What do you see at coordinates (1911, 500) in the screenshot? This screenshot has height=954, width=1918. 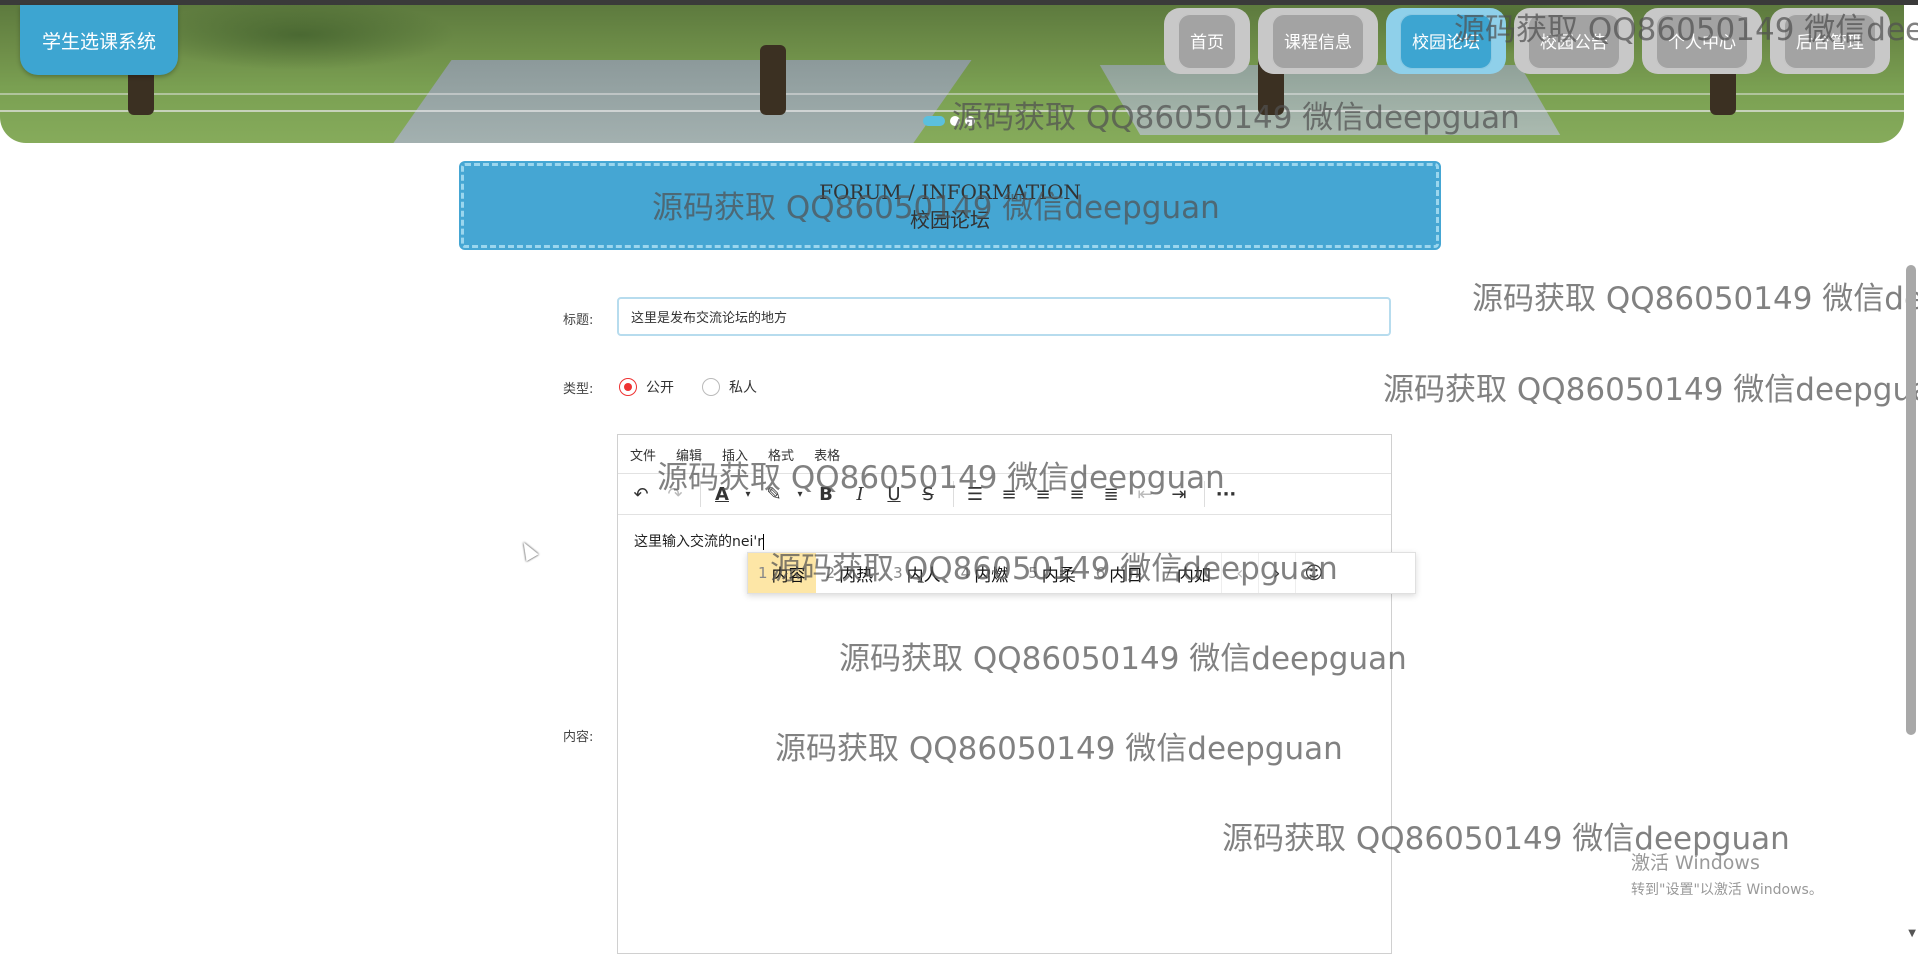 I see `scrollbar-thumb` at bounding box center [1911, 500].